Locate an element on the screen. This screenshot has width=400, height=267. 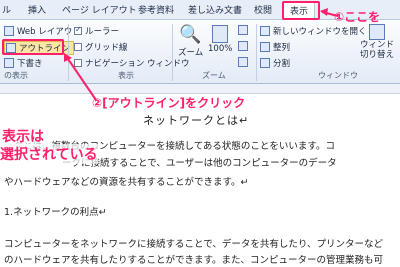
arrowhead-step1 is located at coordinates (324, 12).